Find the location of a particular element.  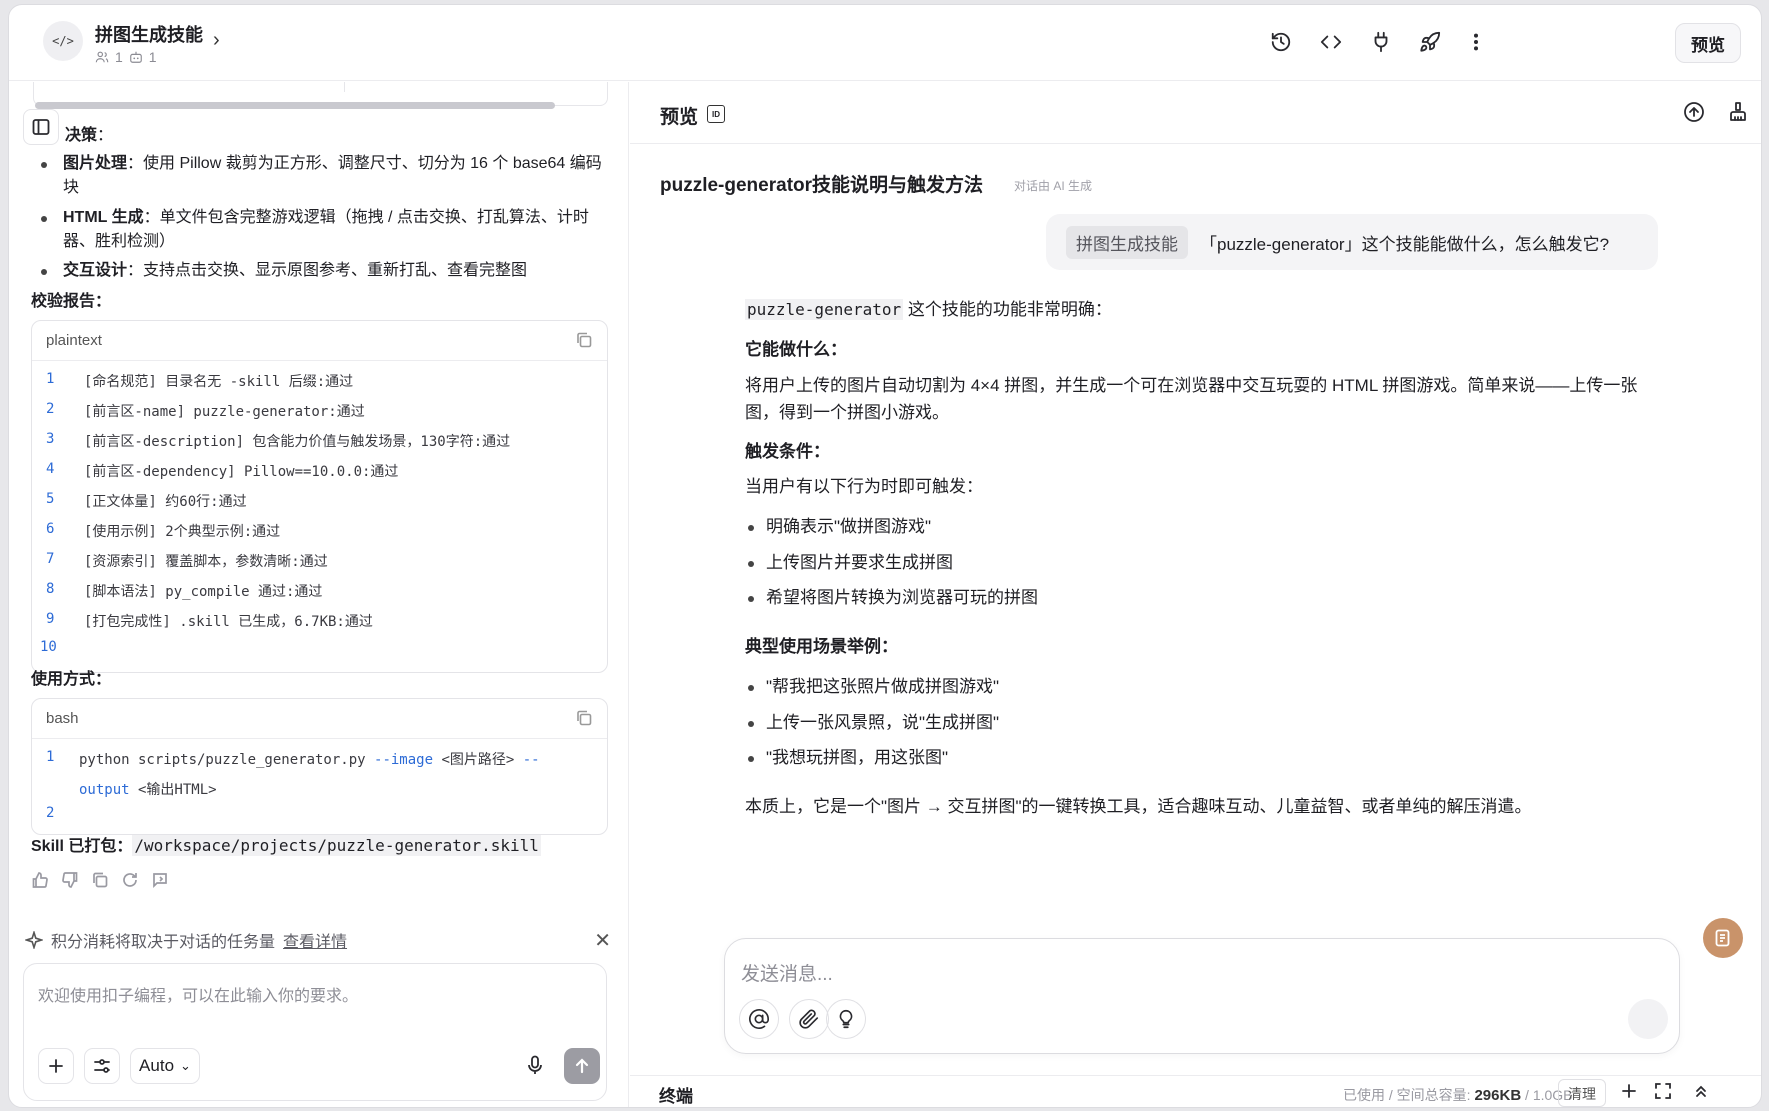

fullscreen-icon is located at coordinates (1663, 1091).